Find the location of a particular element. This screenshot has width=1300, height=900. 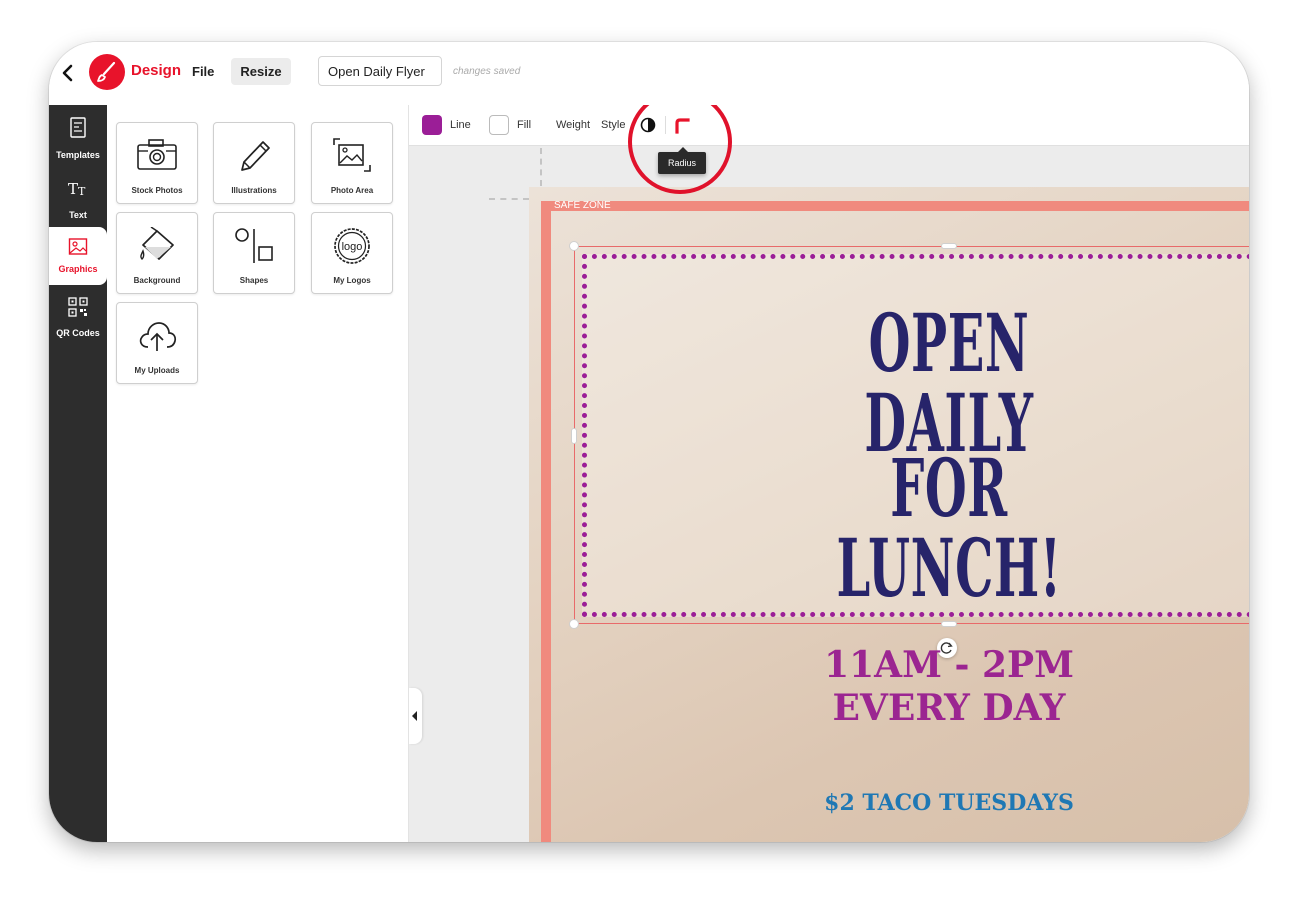

resize-handle-bottom is located at coordinates (949, 624).